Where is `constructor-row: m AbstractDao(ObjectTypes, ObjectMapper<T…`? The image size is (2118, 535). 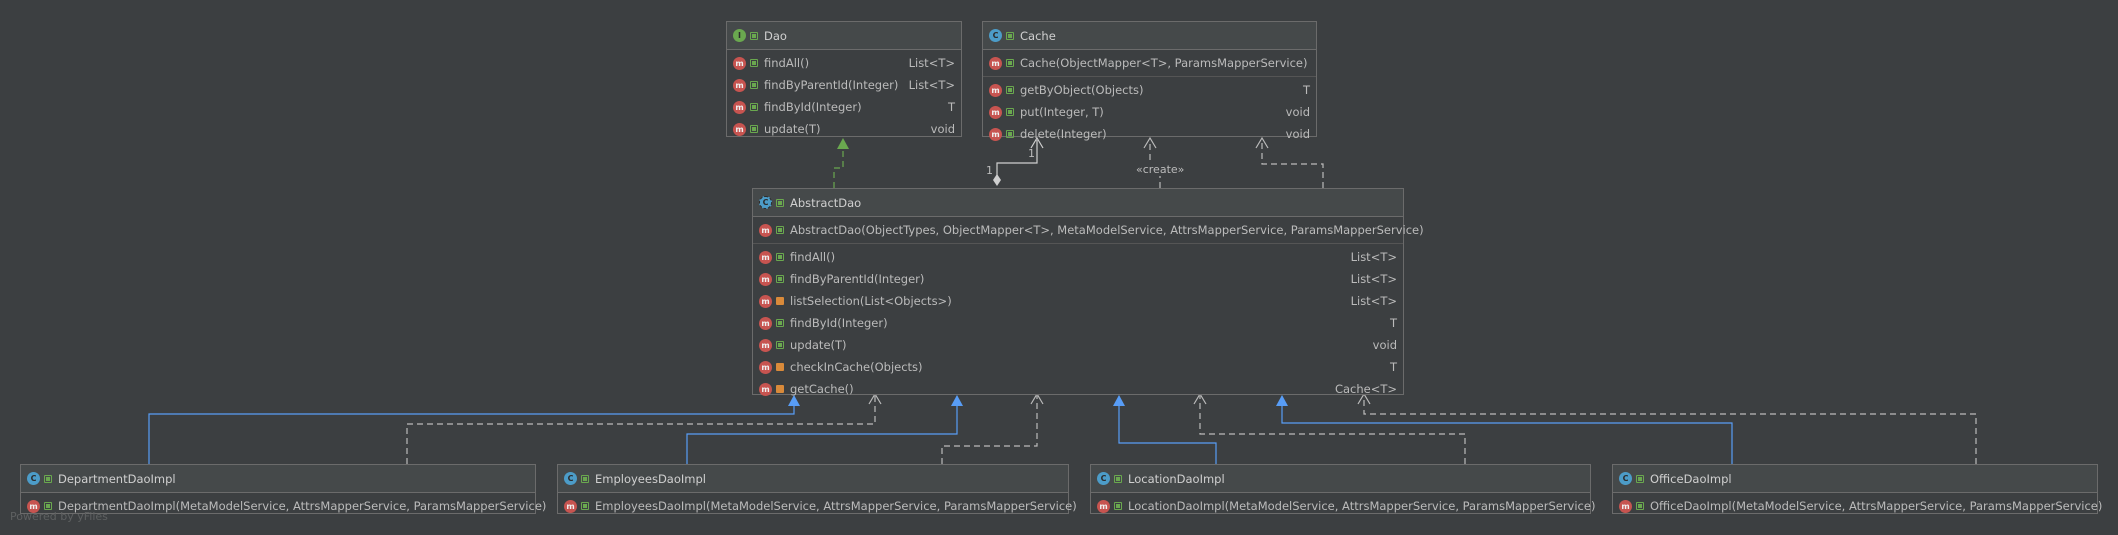
constructor-row: m AbstractDao(ObjectTypes, ObjectMapper<T… is located at coordinates (1088, 230).